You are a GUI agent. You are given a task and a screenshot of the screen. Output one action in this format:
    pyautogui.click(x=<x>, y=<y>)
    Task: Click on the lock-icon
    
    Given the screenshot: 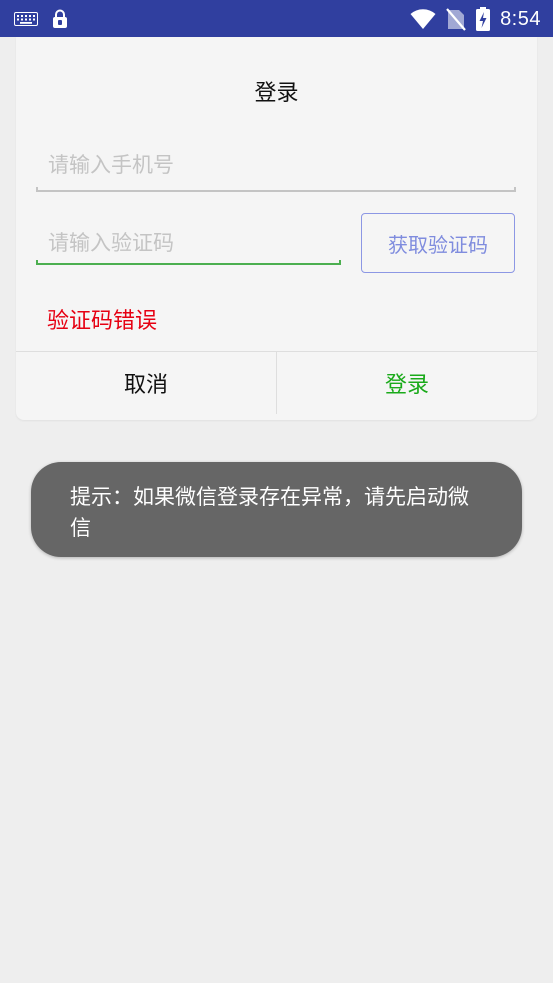 What is the action you would take?
    pyautogui.click(x=60, y=19)
    